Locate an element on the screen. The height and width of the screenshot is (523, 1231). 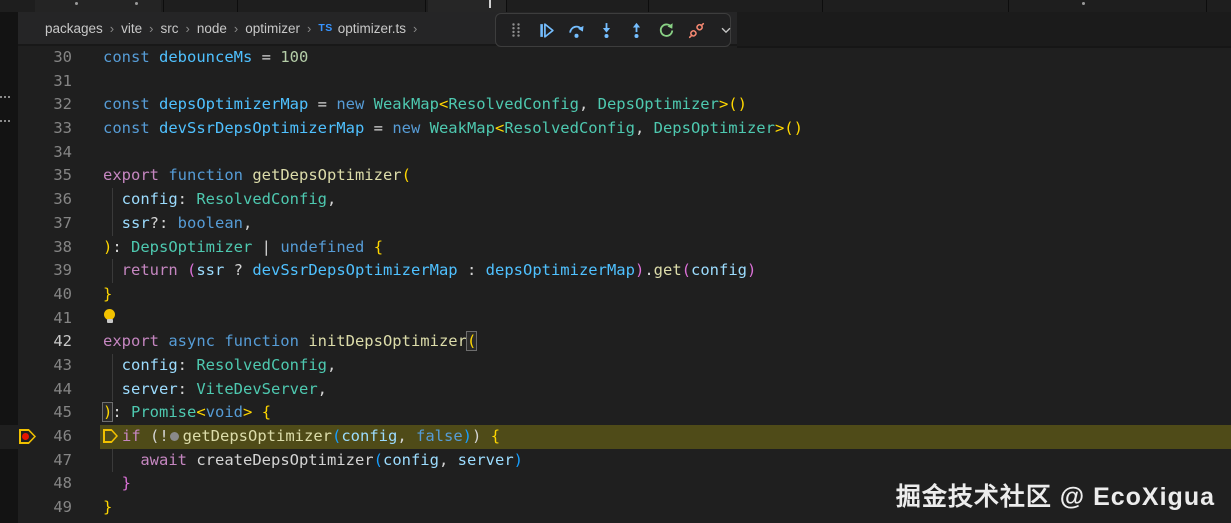
code-line: 40} is located at coordinates (615, 295).